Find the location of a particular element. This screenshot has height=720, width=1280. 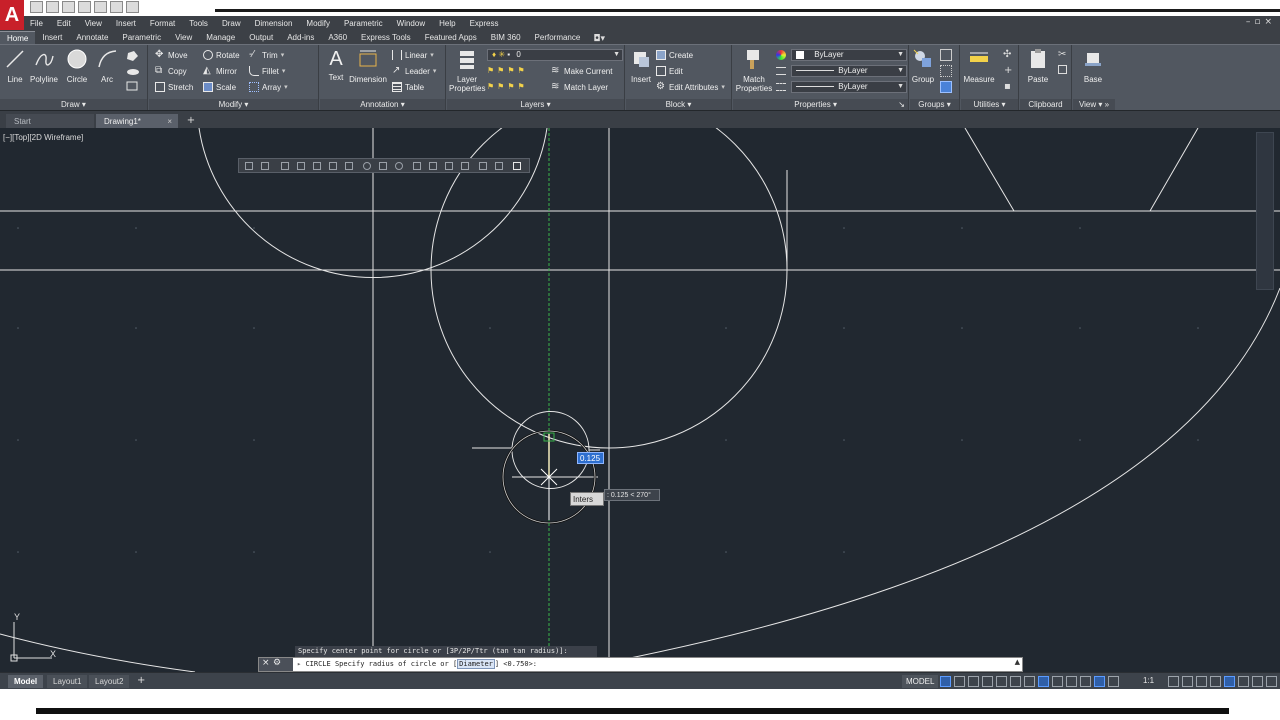

menu-help: Help is located at coordinates (448, 23).